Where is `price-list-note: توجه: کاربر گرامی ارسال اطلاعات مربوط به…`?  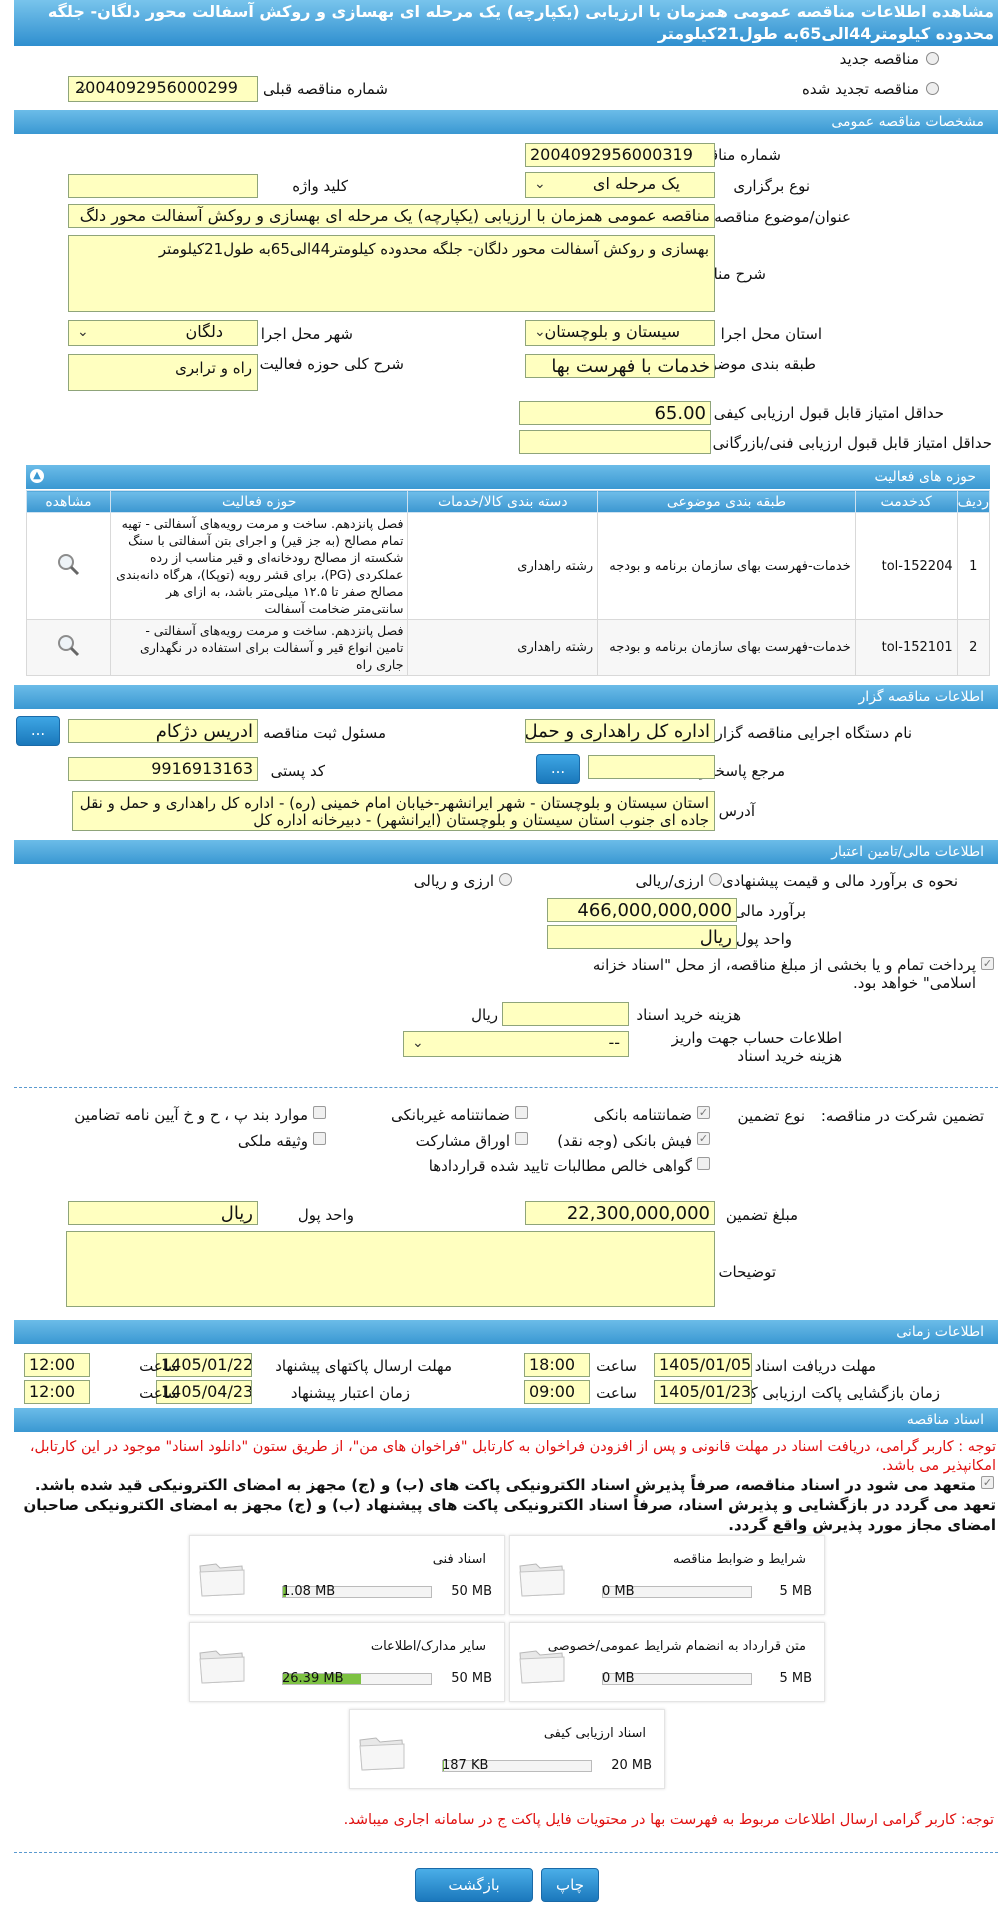 price-list-note: توجه: کاربر گرامی ارسال اطلاعات مربوط به… is located at coordinates (668, 1820).